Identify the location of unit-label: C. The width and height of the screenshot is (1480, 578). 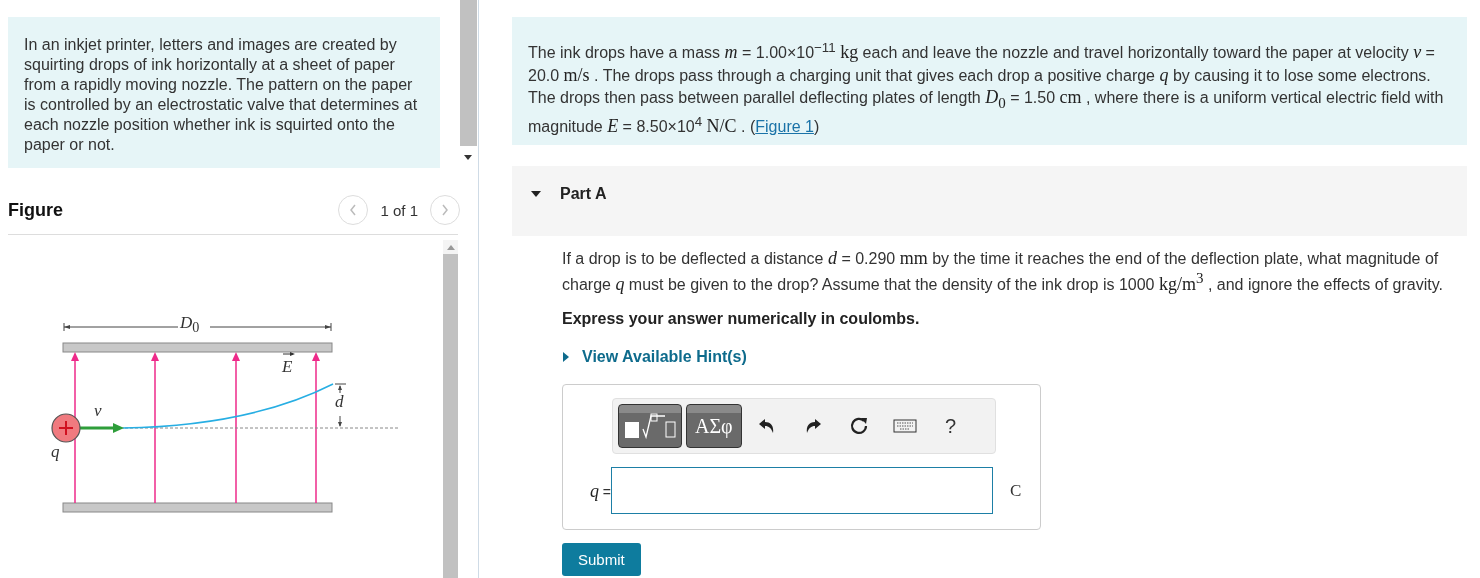
(1016, 490).